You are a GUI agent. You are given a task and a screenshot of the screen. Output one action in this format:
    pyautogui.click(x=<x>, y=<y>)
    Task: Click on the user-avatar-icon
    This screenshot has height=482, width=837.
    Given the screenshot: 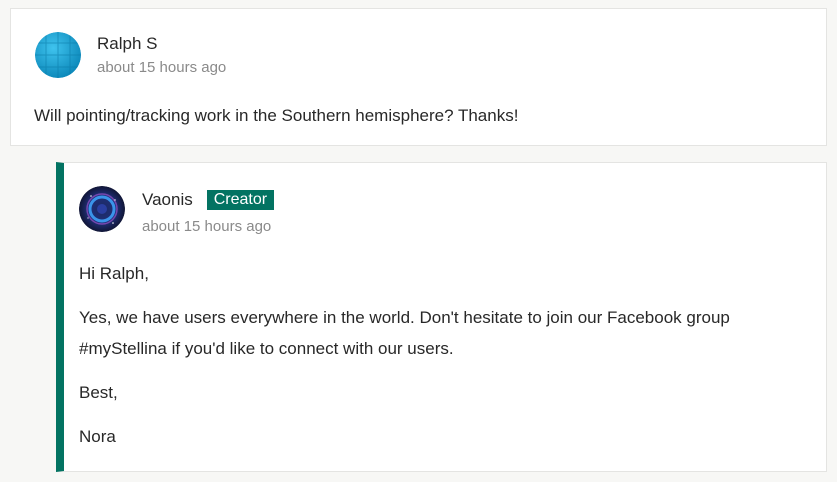 What is the action you would take?
    pyautogui.click(x=58, y=55)
    